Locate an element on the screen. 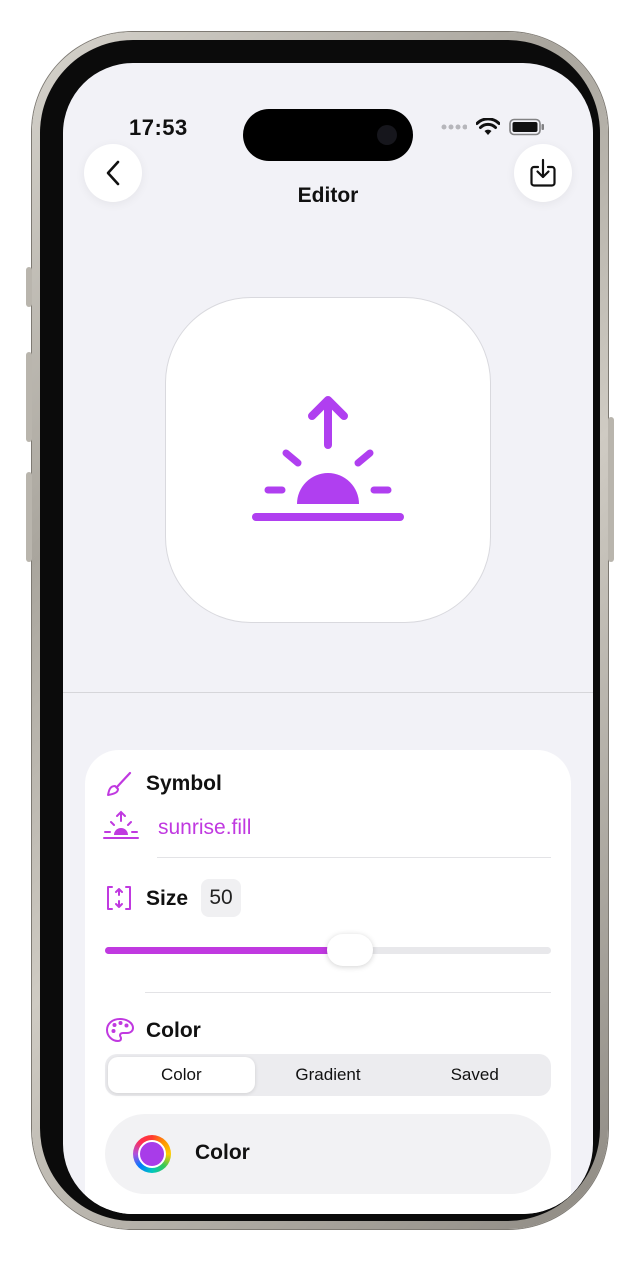 The width and height of the screenshot is (640, 1261). size-slider-thumb is located at coordinates (350, 950).